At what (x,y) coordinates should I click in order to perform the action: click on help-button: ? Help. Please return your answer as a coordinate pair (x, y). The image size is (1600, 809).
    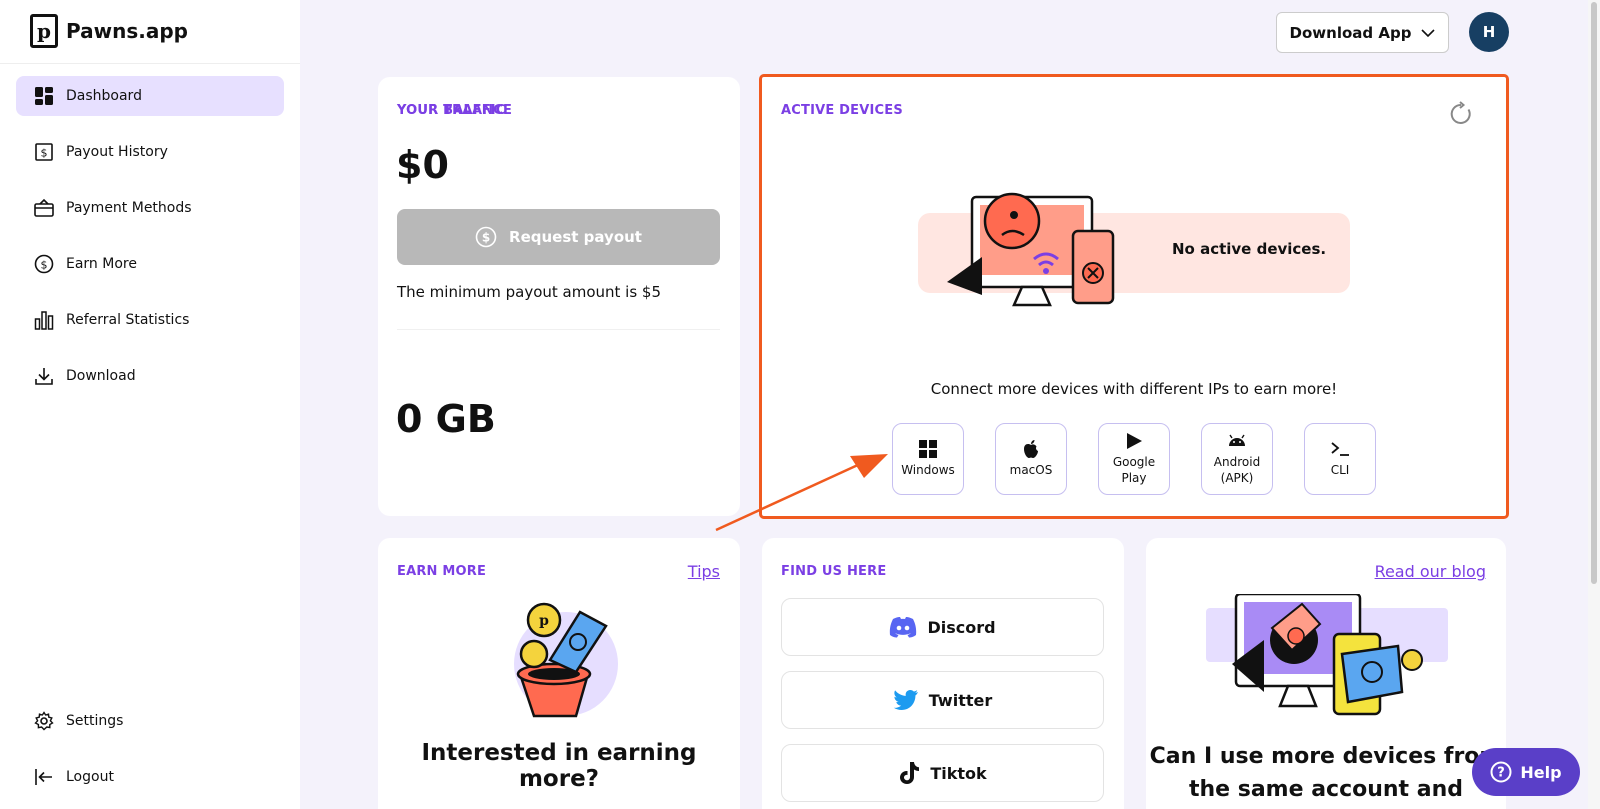
    Looking at the image, I should click on (1526, 772).